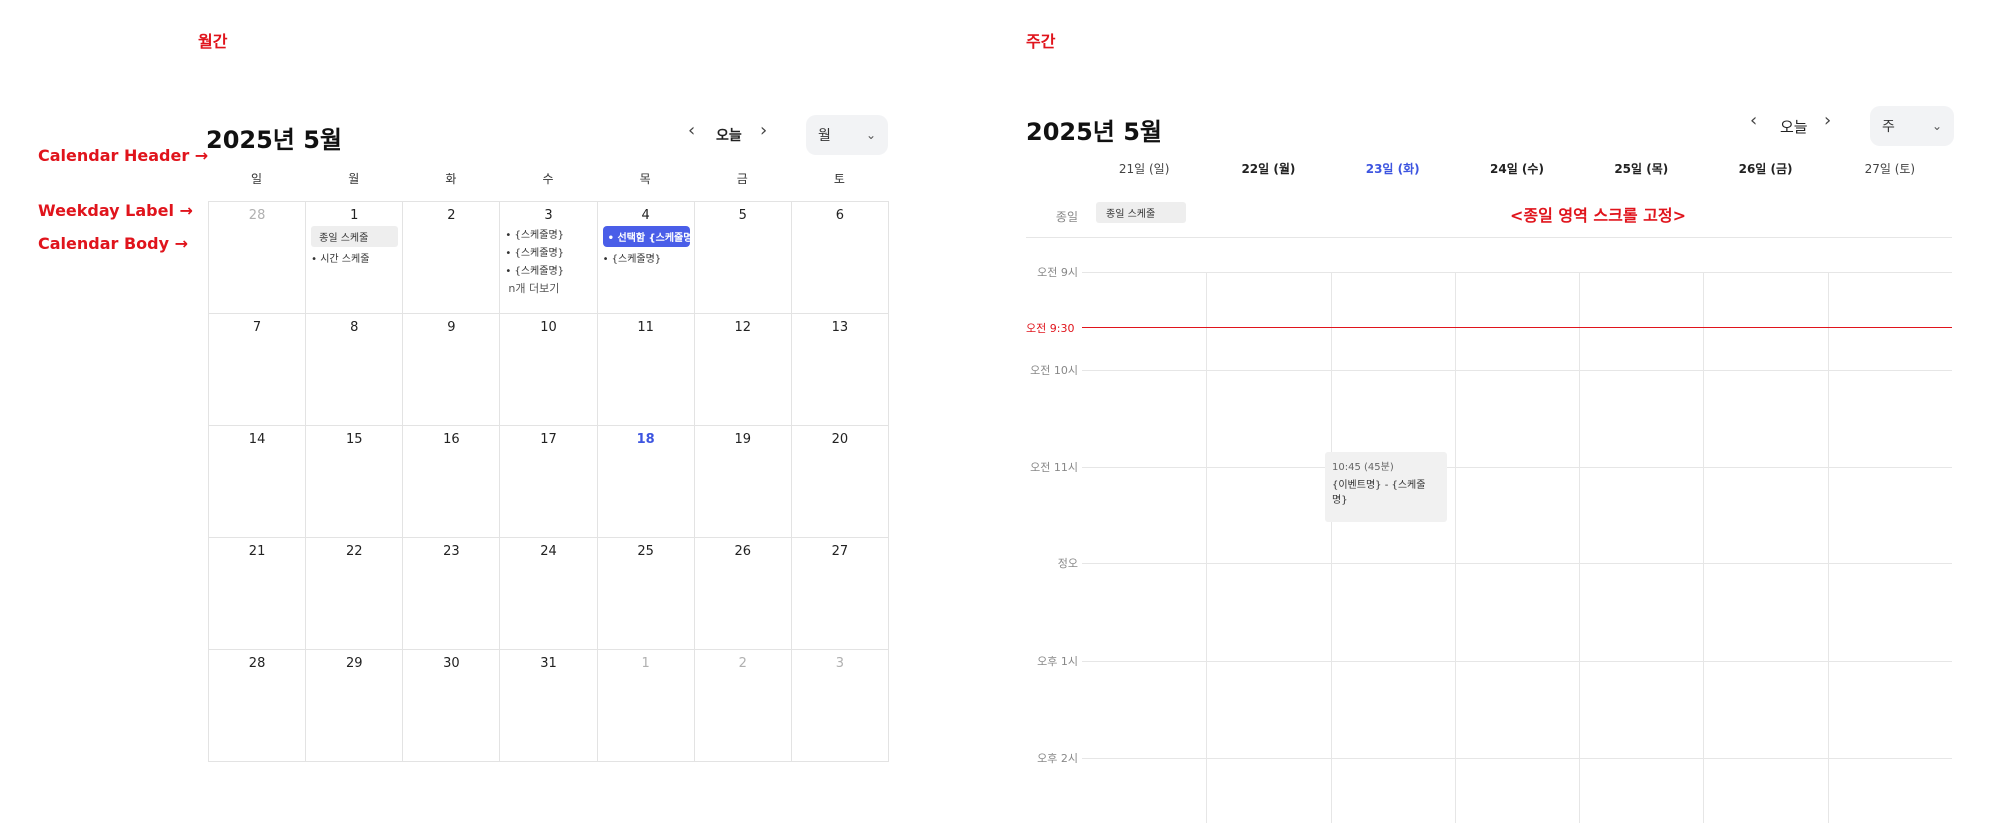  I want to click on event-label: {스케줄명}, so click(539, 253).